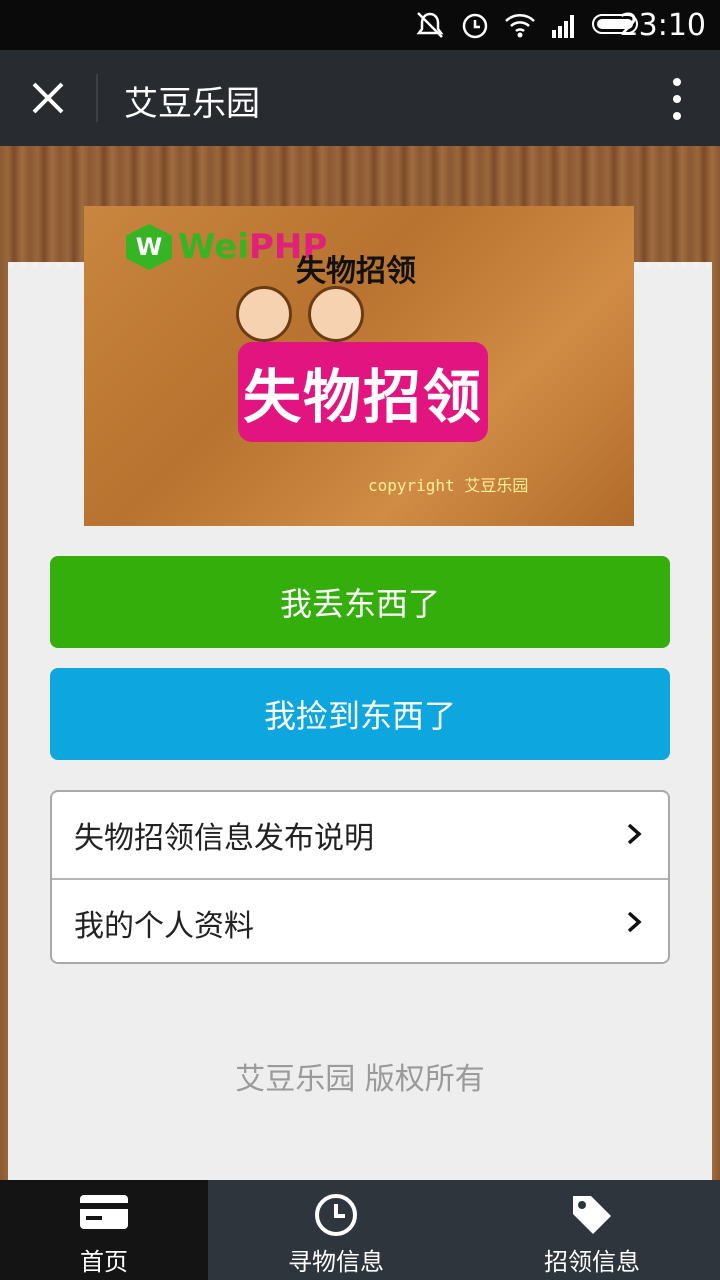  What do you see at coordinates (360, 25) in the screenshot?
I see `status-bar: 23:10` at bounding box center [360, 25].